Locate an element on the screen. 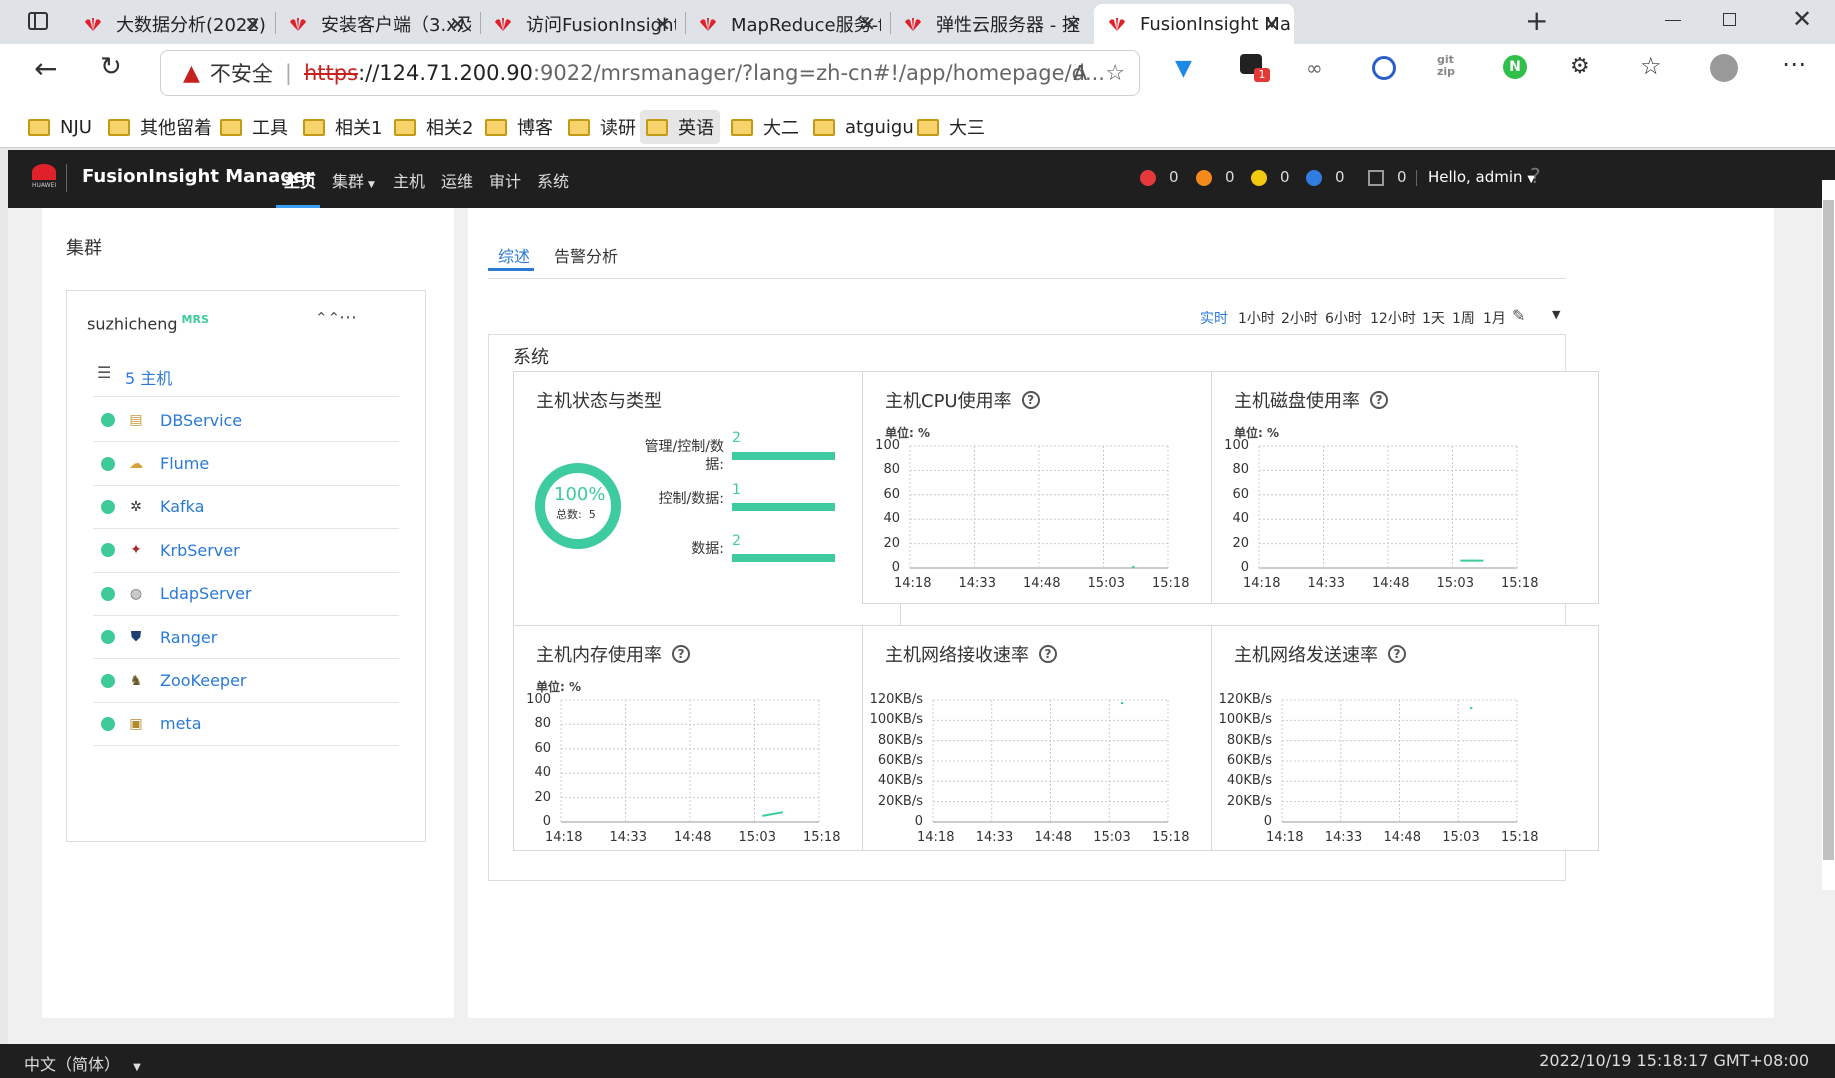 This screenshot has height=1078, width=1835. service-row: ⛊ Ranger is located at coordinates (246, 638).